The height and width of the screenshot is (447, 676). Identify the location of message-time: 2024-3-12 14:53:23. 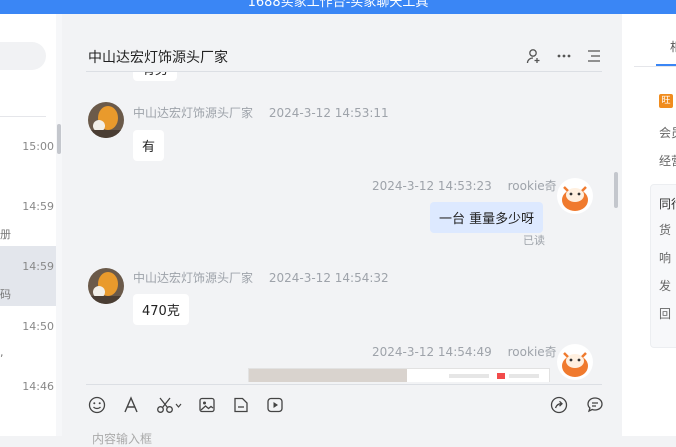
(432, 186).